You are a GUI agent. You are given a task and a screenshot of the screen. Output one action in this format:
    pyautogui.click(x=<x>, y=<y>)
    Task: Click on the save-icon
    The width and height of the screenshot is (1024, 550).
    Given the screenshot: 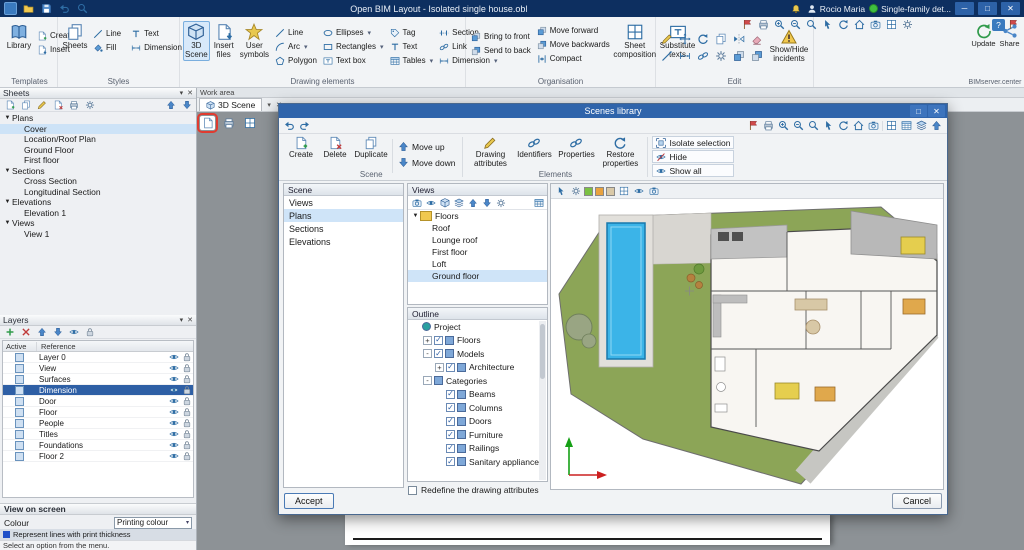 What is the action you would take?
    pyautogui.click(x=46, y=8)
    